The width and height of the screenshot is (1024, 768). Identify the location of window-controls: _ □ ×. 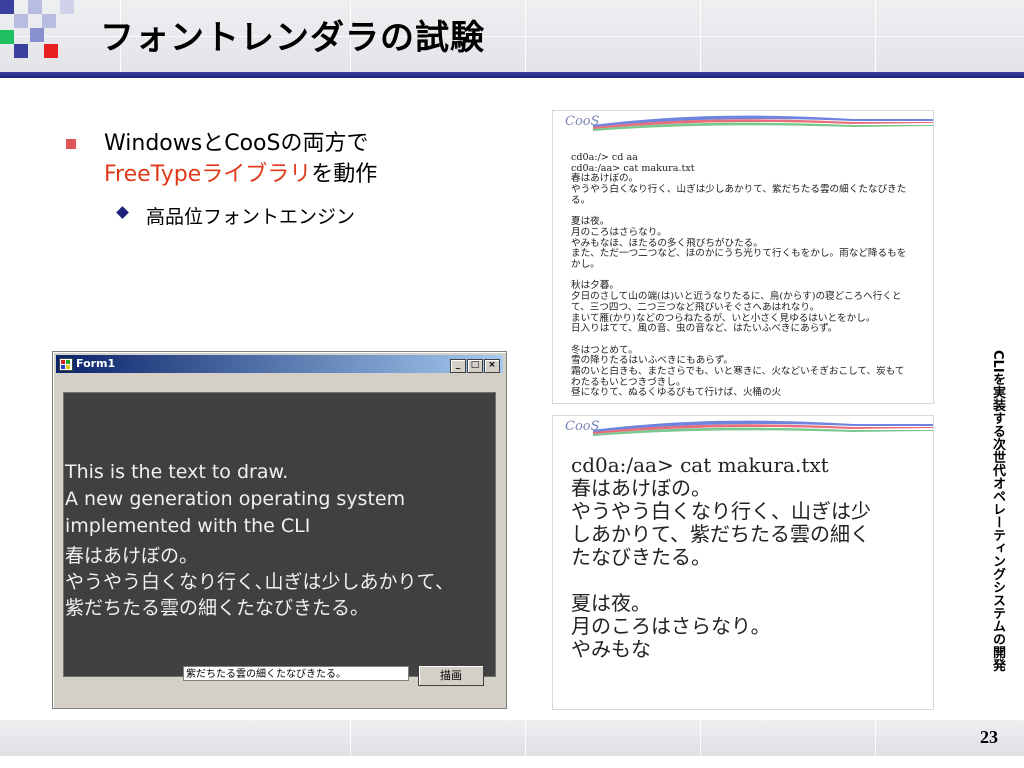
(474, 365).